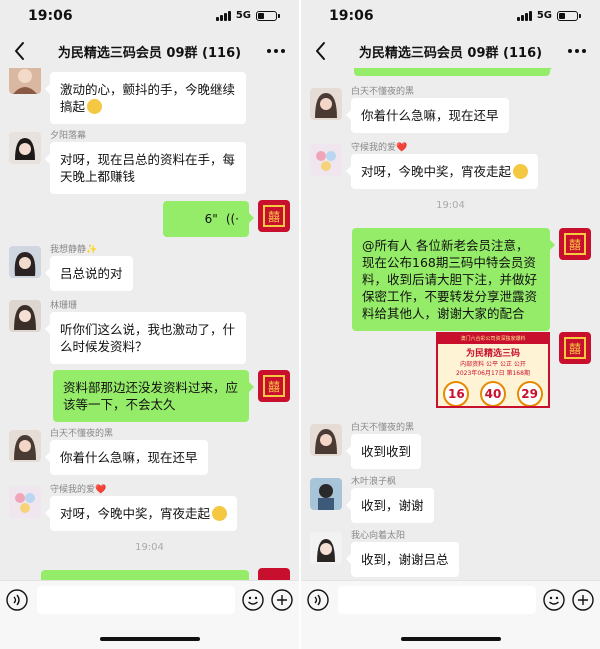  What do you see at coordinates (383, 451) in the screenshot?
I see `message-bubble: 收到收到` at bounding box center [383, 451].